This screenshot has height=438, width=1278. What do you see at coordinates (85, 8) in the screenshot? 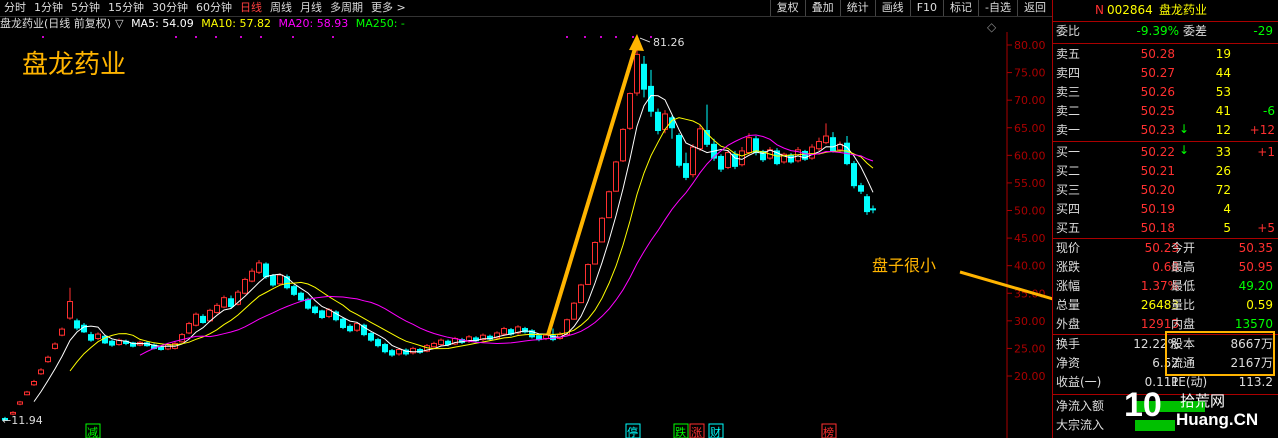
I see `period-tab-2: 5分钟` at bounding box center [85, 8].